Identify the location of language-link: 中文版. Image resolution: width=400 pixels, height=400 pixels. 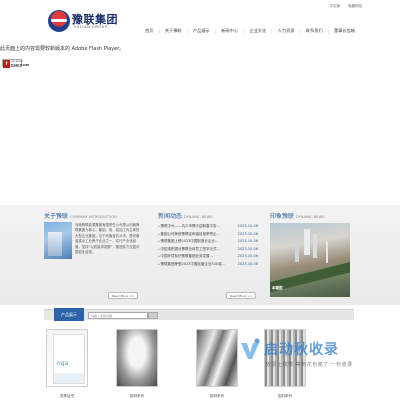
(335, 6).